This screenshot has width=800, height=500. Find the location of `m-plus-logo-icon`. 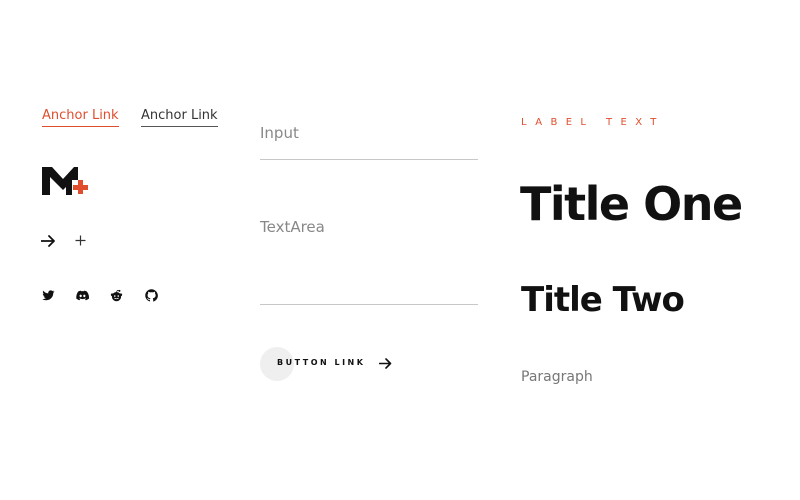

m-plus-logo-icon is located at coordinates (65, 182).